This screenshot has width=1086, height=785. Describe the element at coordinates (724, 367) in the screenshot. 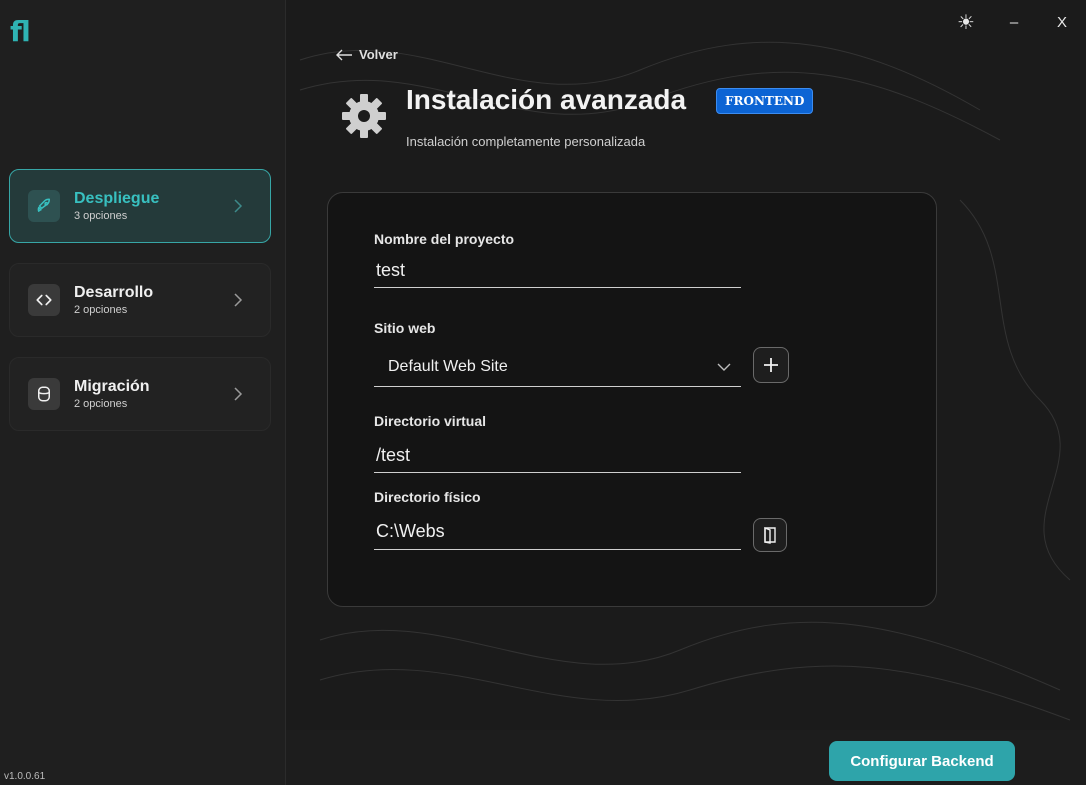

I see `chevron-down-icon` at that location.